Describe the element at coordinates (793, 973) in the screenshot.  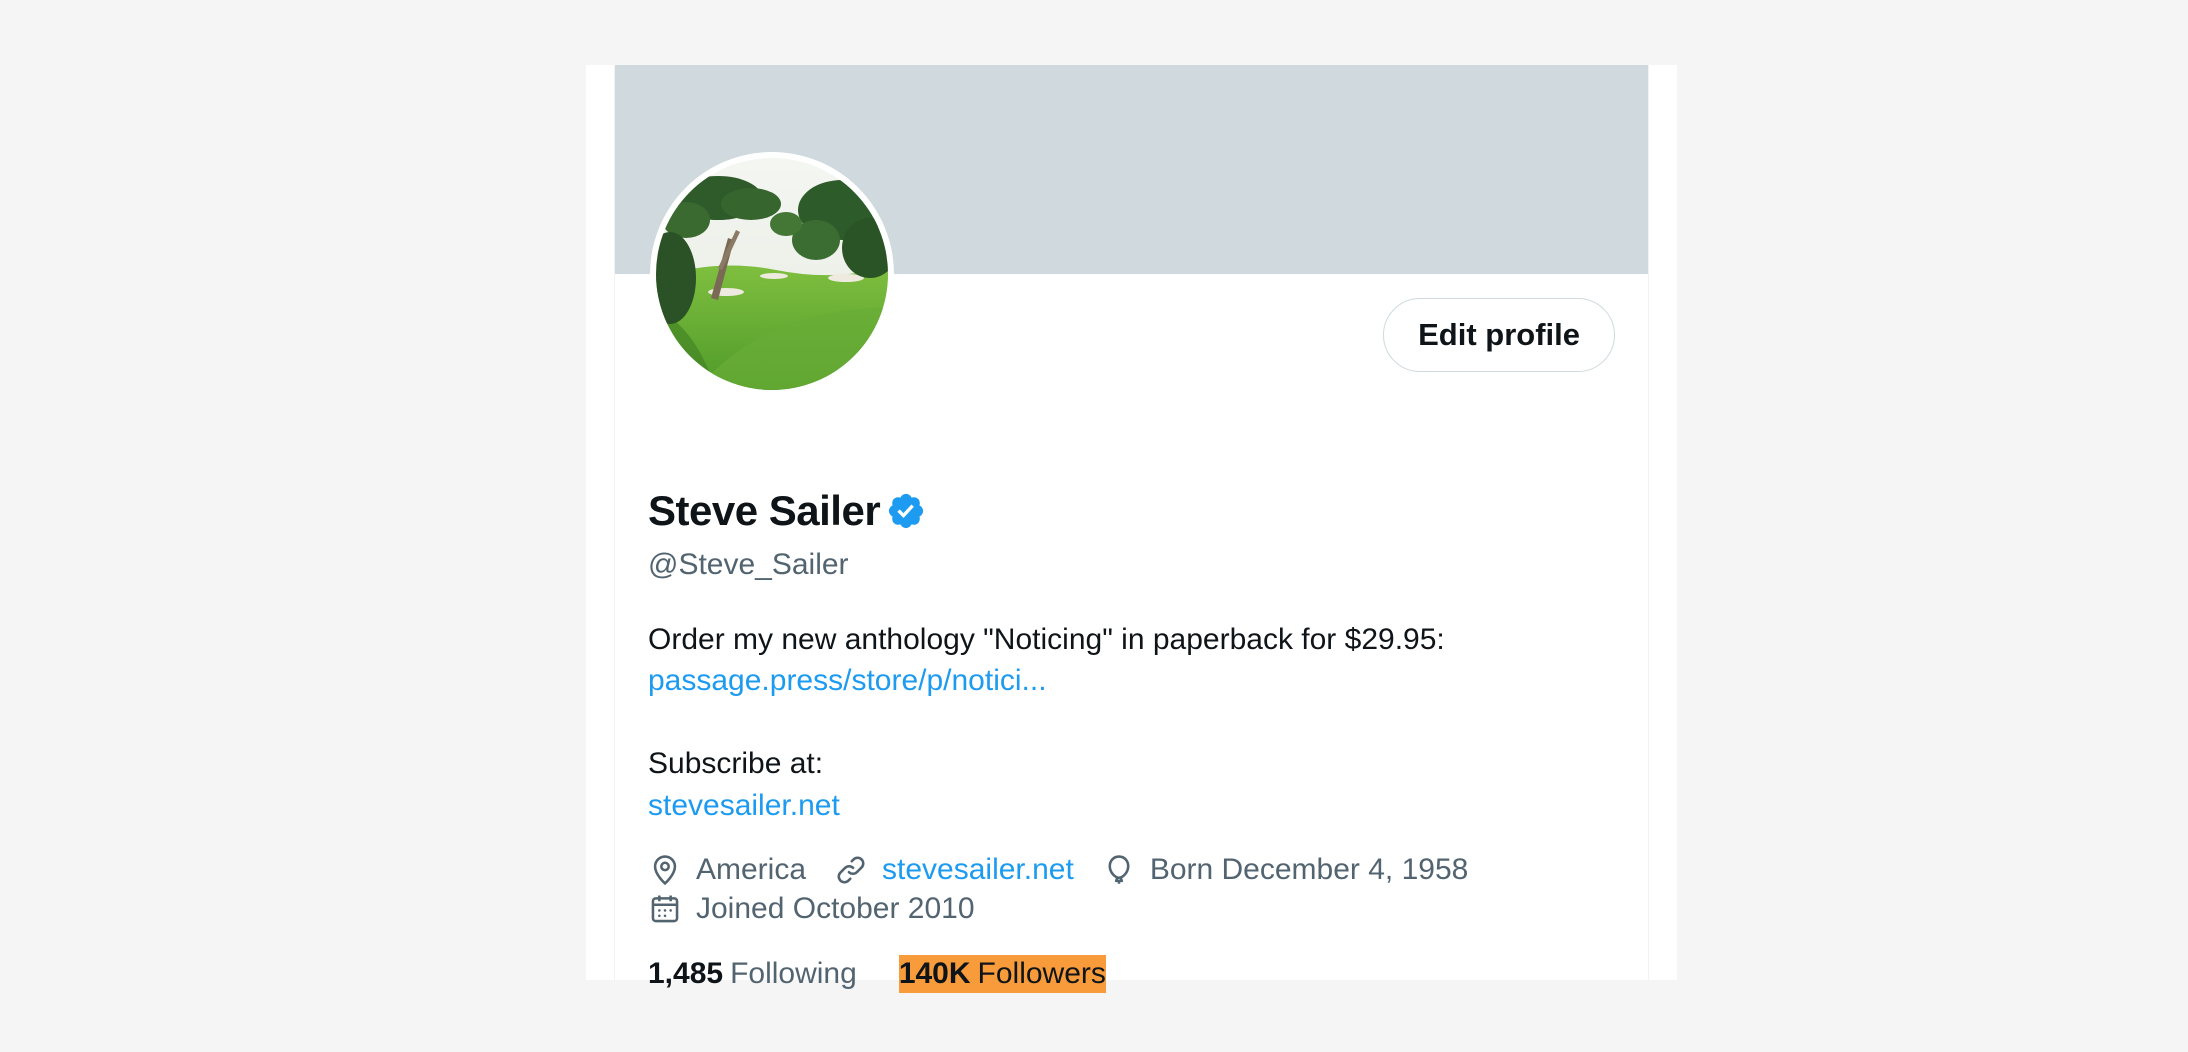
I see `following-label: Following` at that location.